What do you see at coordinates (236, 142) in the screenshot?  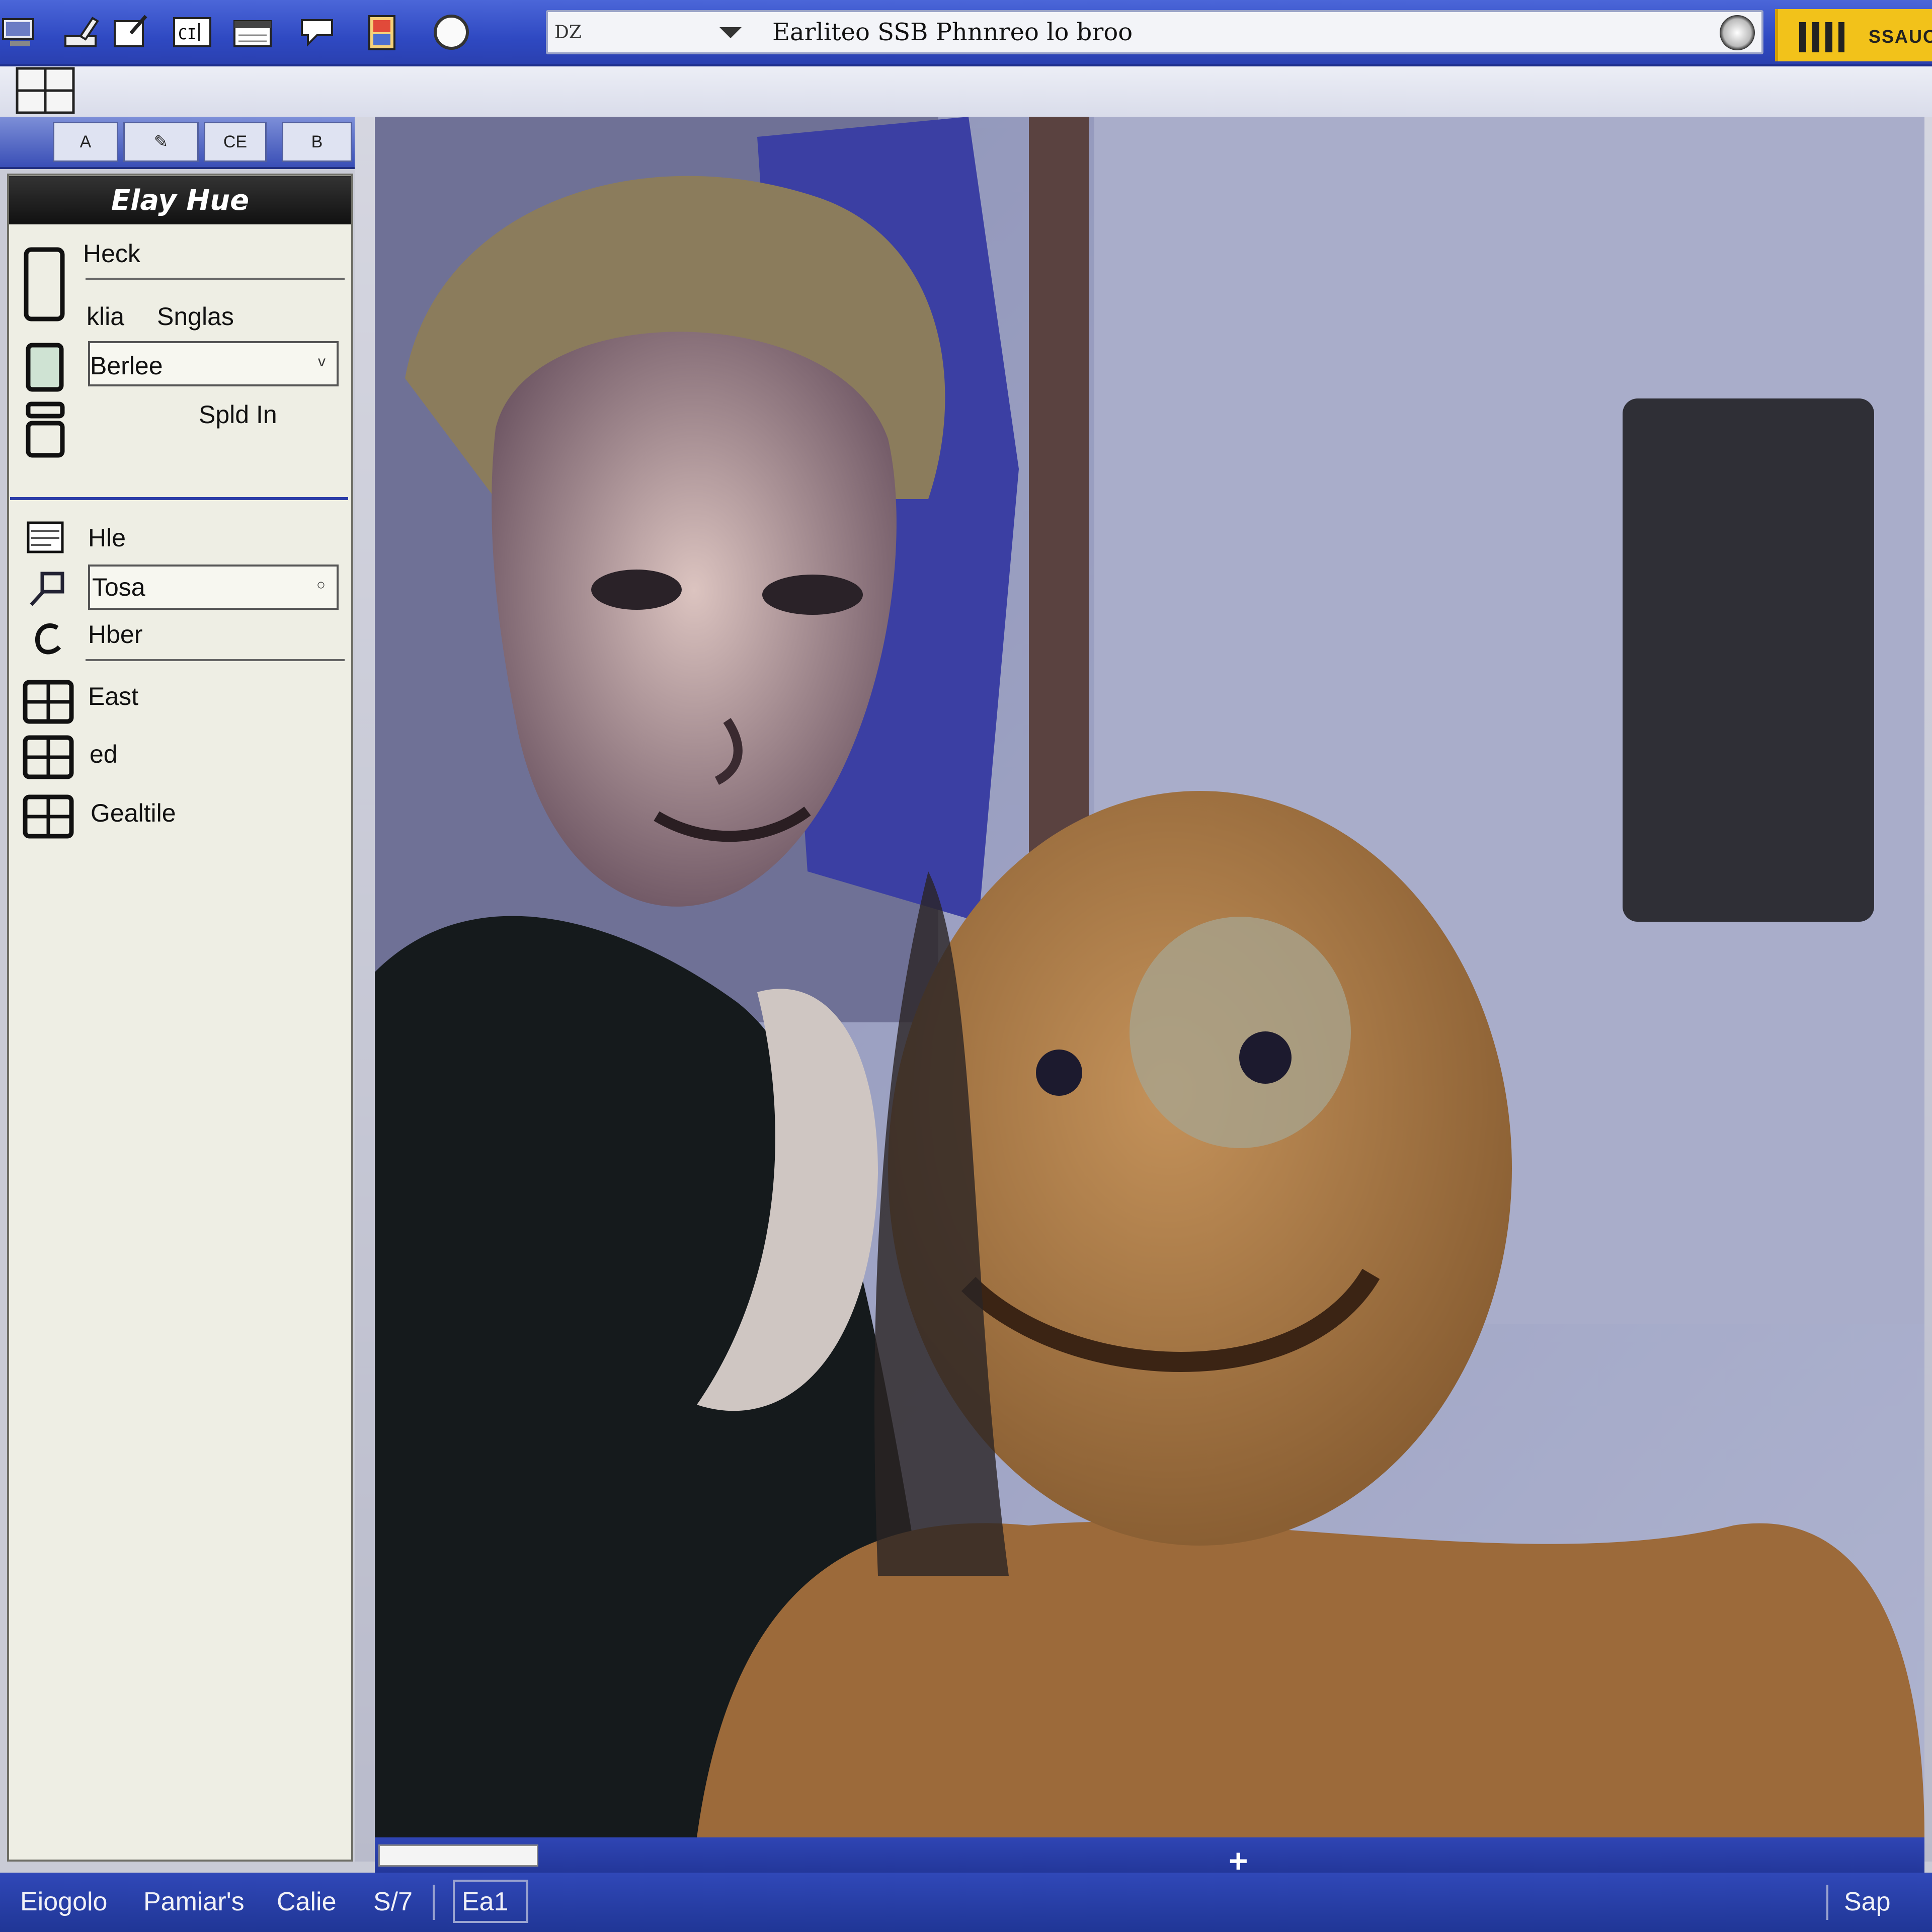 I see `panel-tool-ce: CE` at bounding box center [236, 142].